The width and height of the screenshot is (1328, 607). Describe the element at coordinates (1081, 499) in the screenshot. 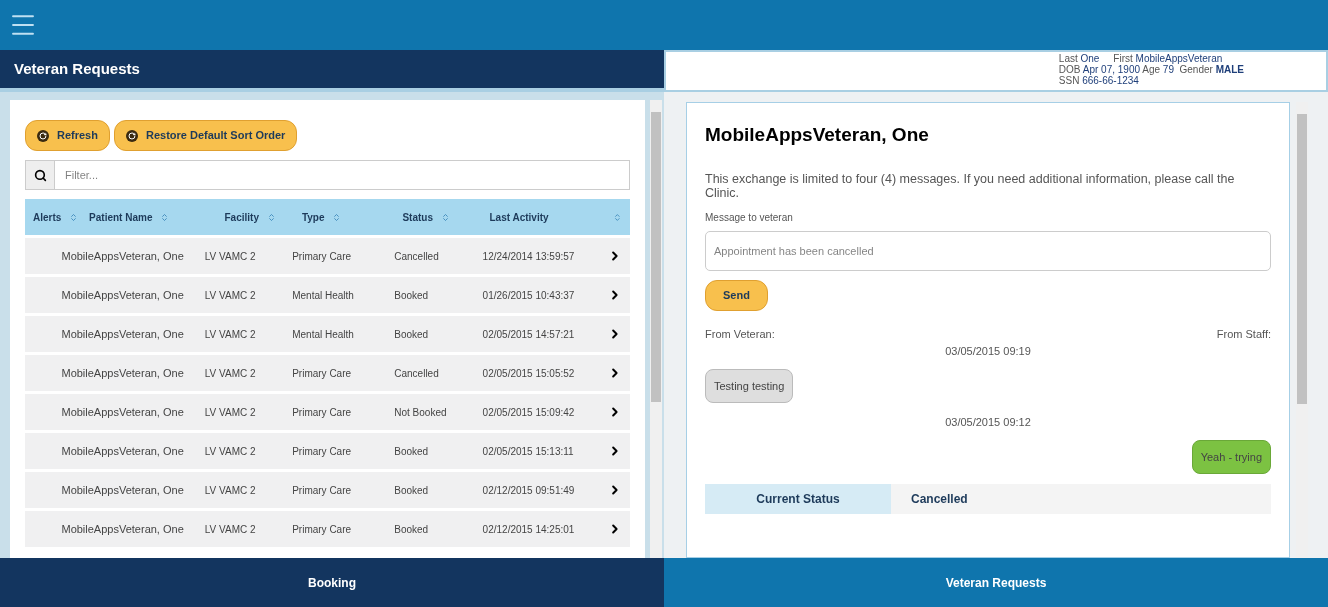

I see `status-value-cell: Cancelled` at that location.